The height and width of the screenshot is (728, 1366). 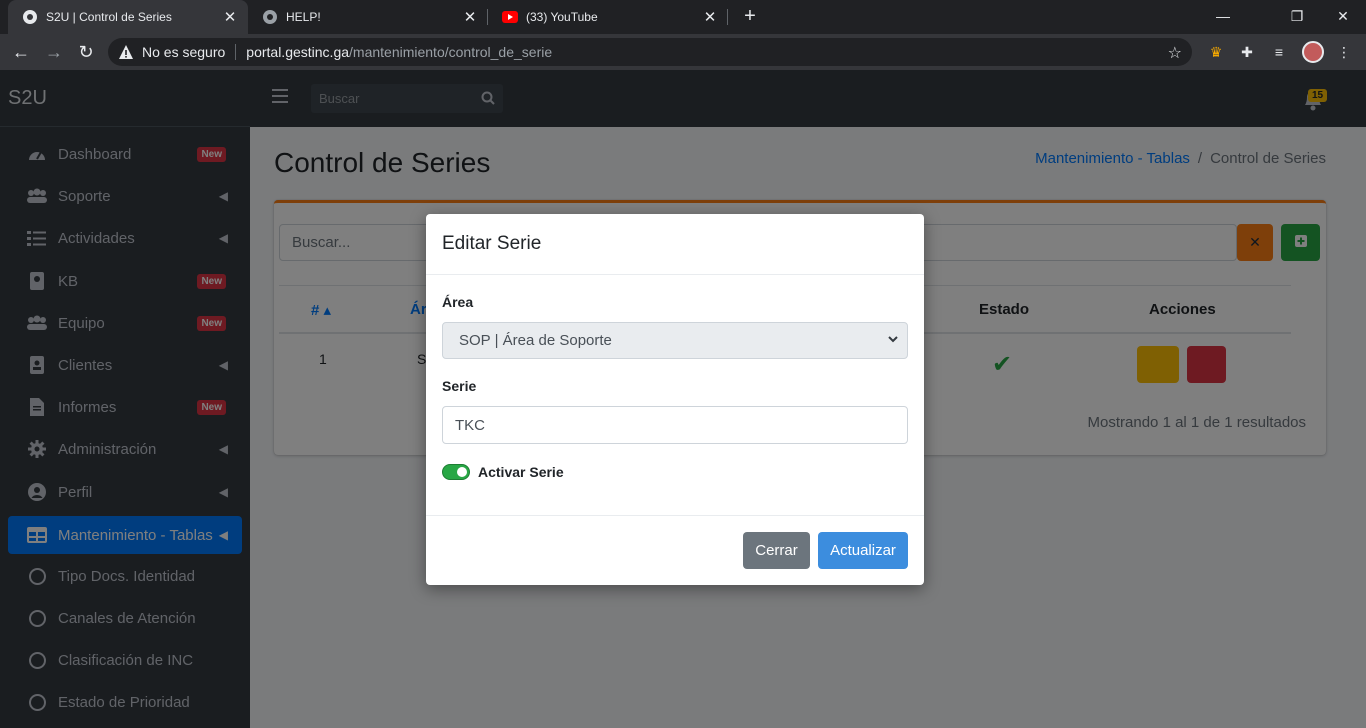 What do you see at coordinates (675, 244) in the screenshot?
I see `modal-title: Editar Serie` at bounding box center [675, 244].